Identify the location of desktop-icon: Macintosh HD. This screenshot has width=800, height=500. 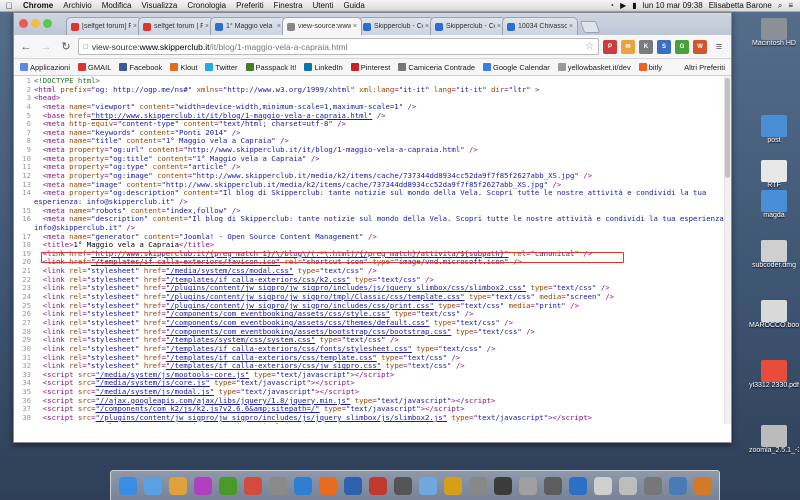
(774, 32).